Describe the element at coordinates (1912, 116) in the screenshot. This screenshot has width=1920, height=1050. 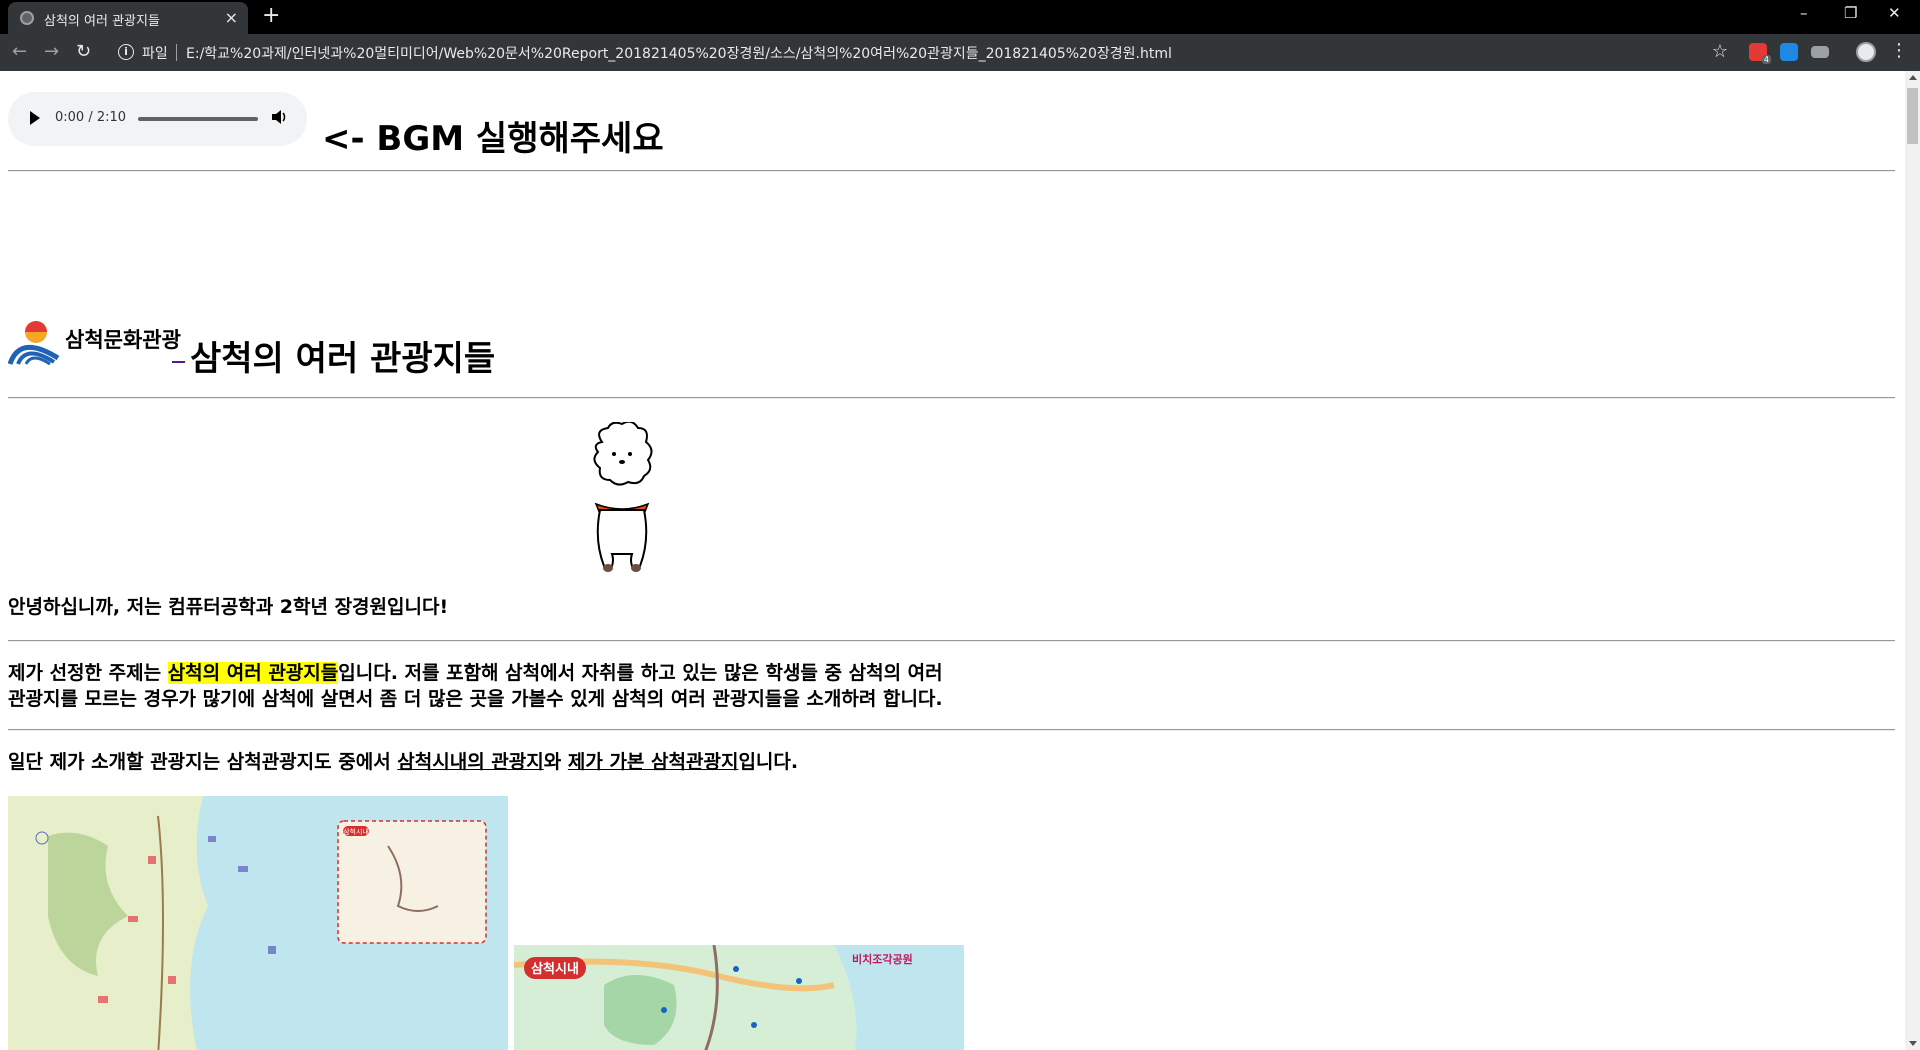
I see `scroll-thumb` at that location.